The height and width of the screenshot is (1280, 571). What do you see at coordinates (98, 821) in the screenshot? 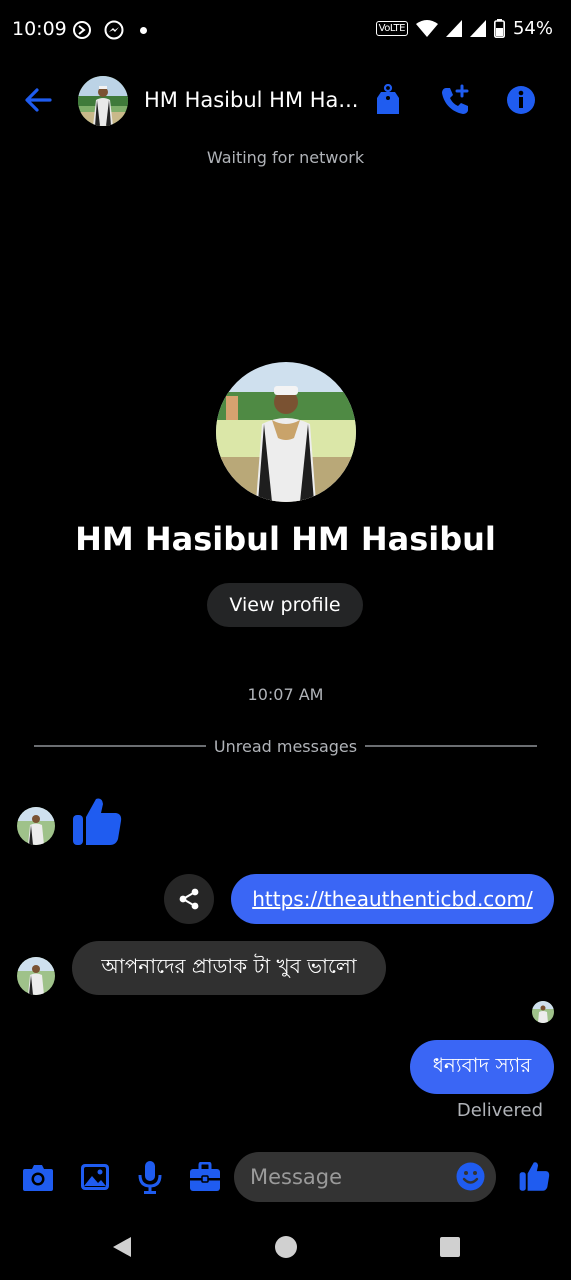
I see `like-message-icon` at bounding box center [98, 821].